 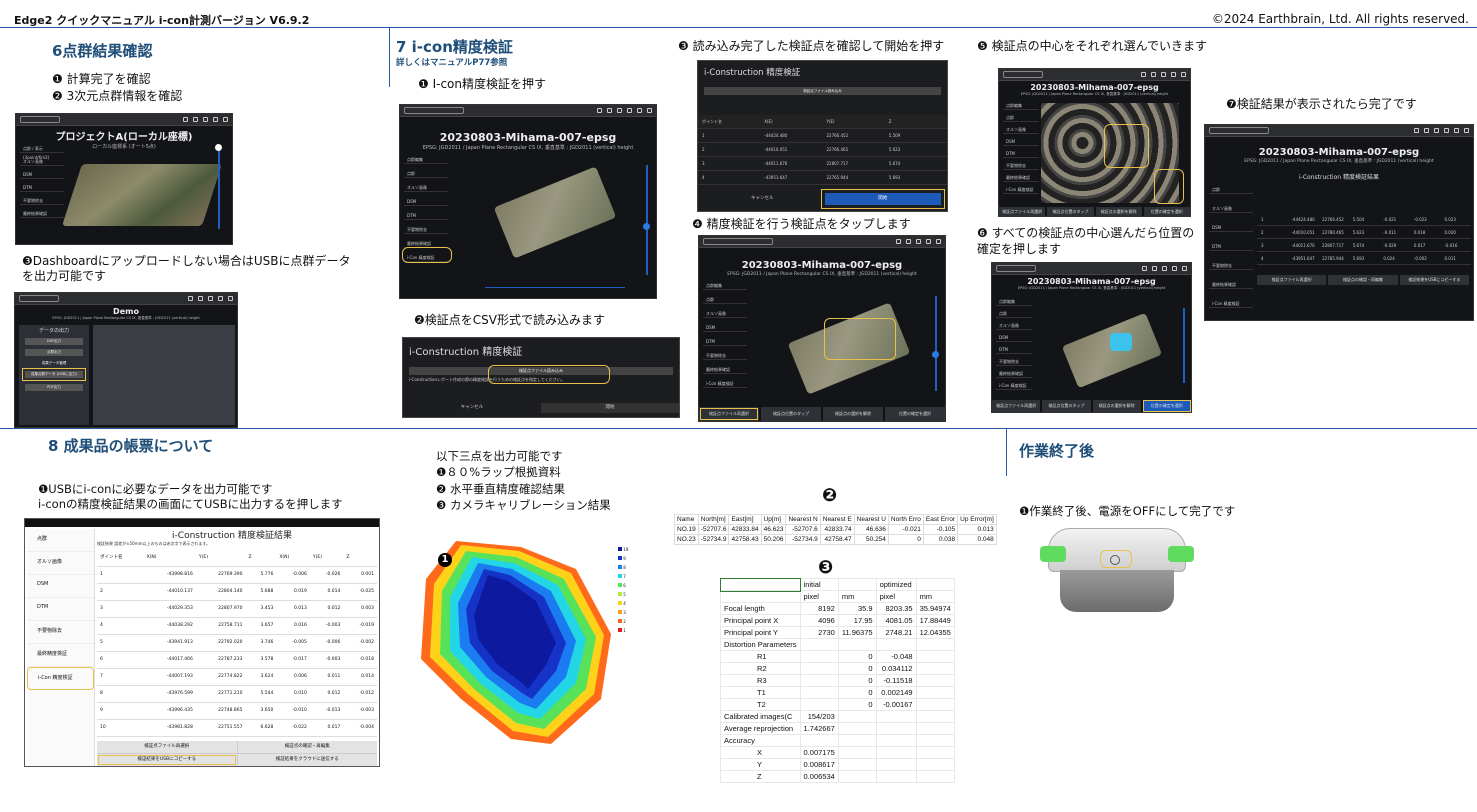 What do you see at coordinates (760, 620) in the screenshot?
I see `cell: Principal point X` at bounding box center [760, 620].